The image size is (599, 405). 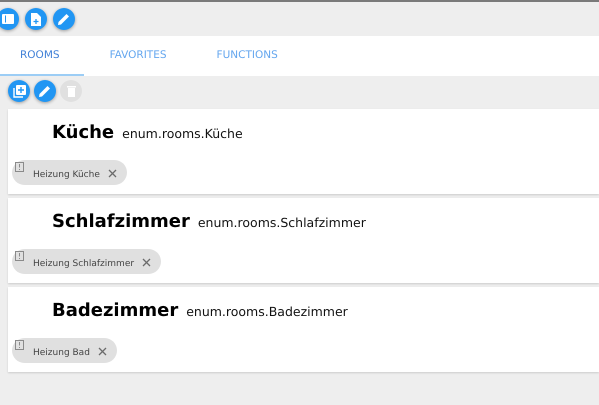 I want to click on new-file-icon, so click(x=36, y=19).